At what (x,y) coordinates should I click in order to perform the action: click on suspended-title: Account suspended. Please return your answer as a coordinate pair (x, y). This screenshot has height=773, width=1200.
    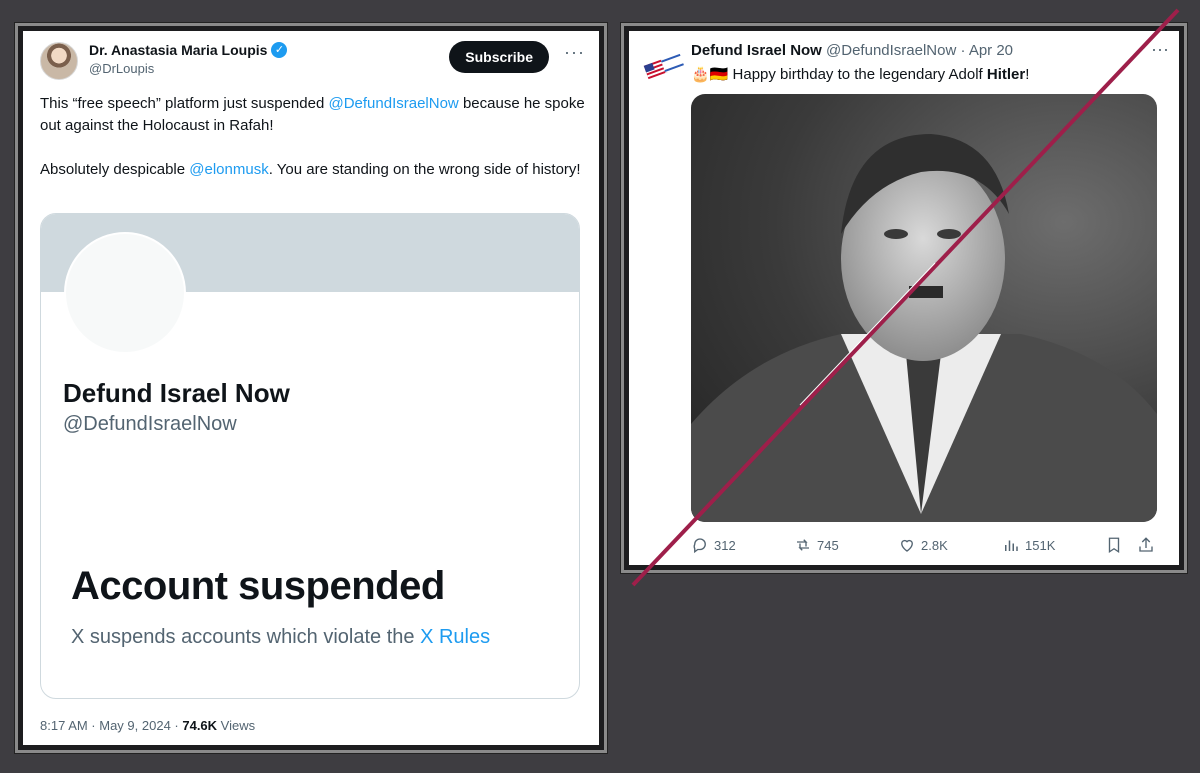
    Looking at the image, I should click on (258, 586).